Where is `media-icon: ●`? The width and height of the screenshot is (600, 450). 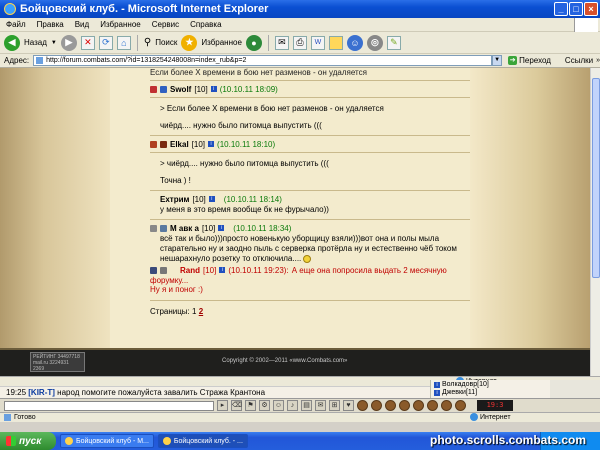 media-icon: ● is located at coordinates (253, 42).